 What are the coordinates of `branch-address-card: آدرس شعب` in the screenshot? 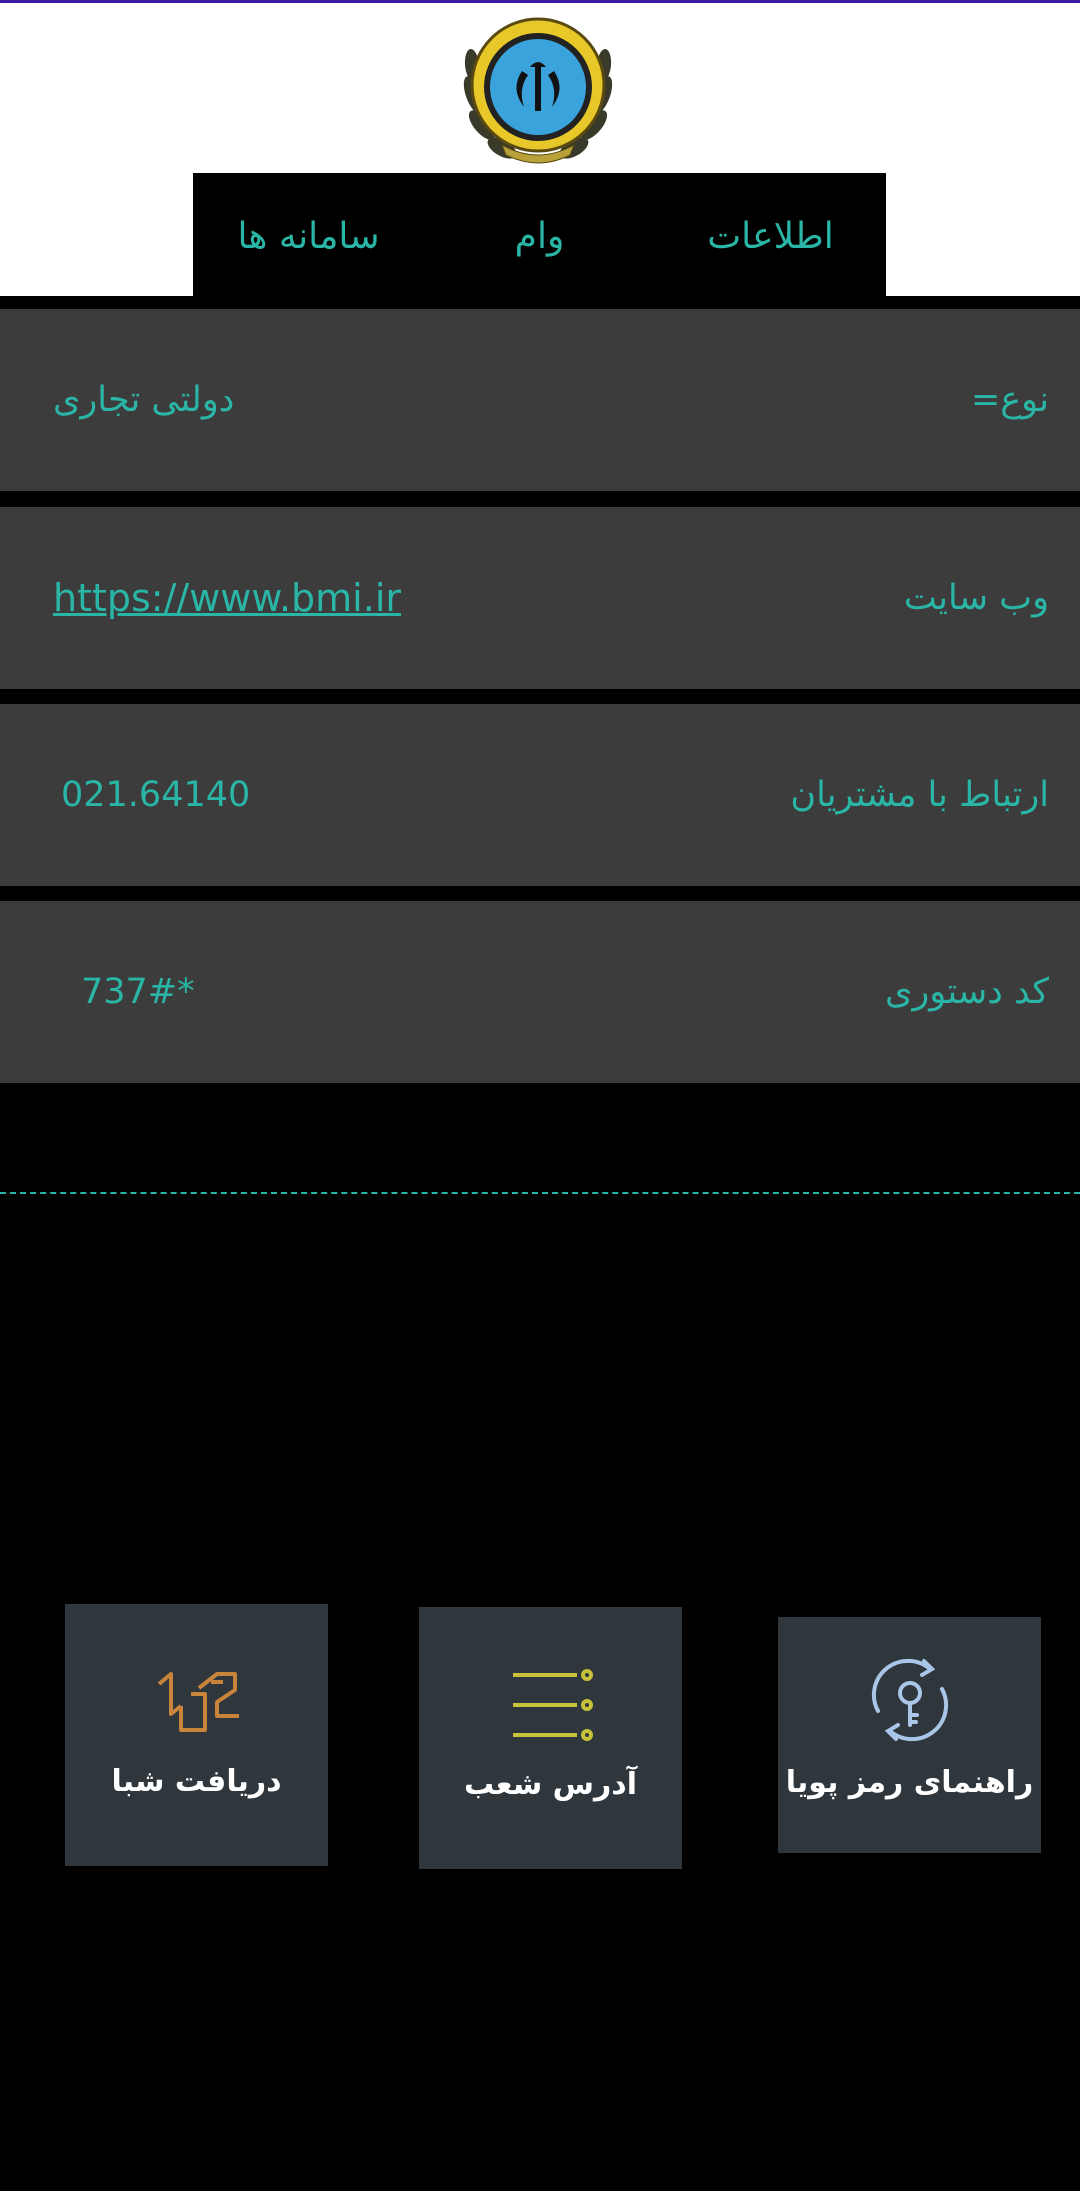 It's located at (550, 1738).